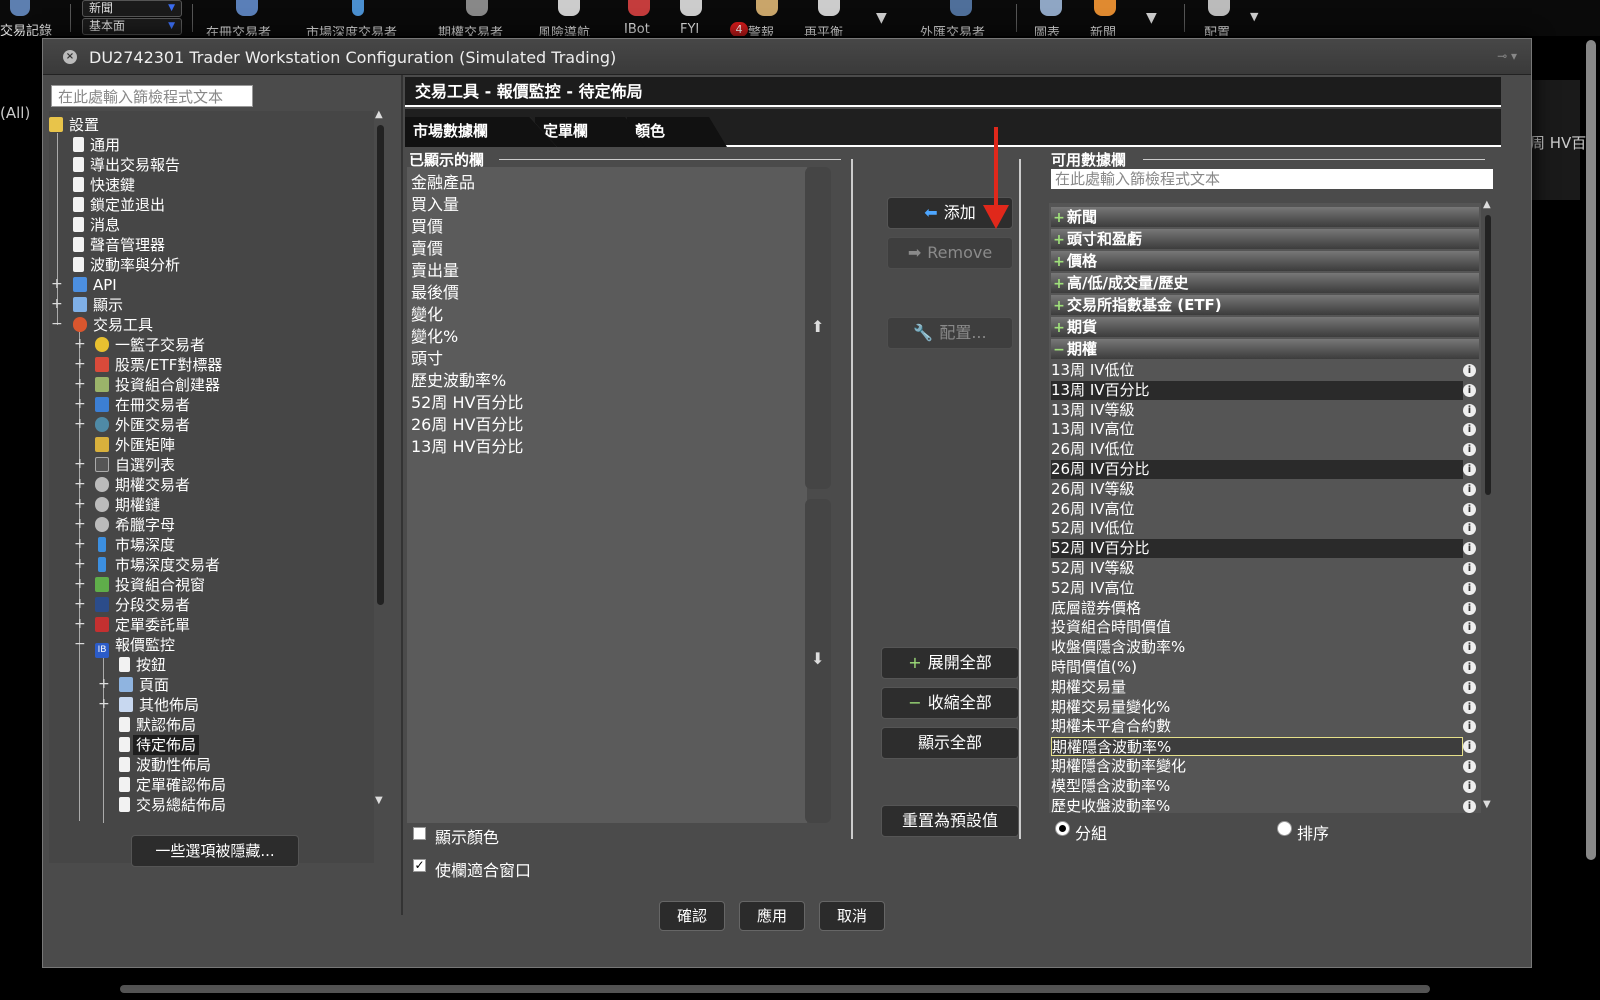  I want to click on available-scrollbar: ▲ ▼, so click(1489, 507).